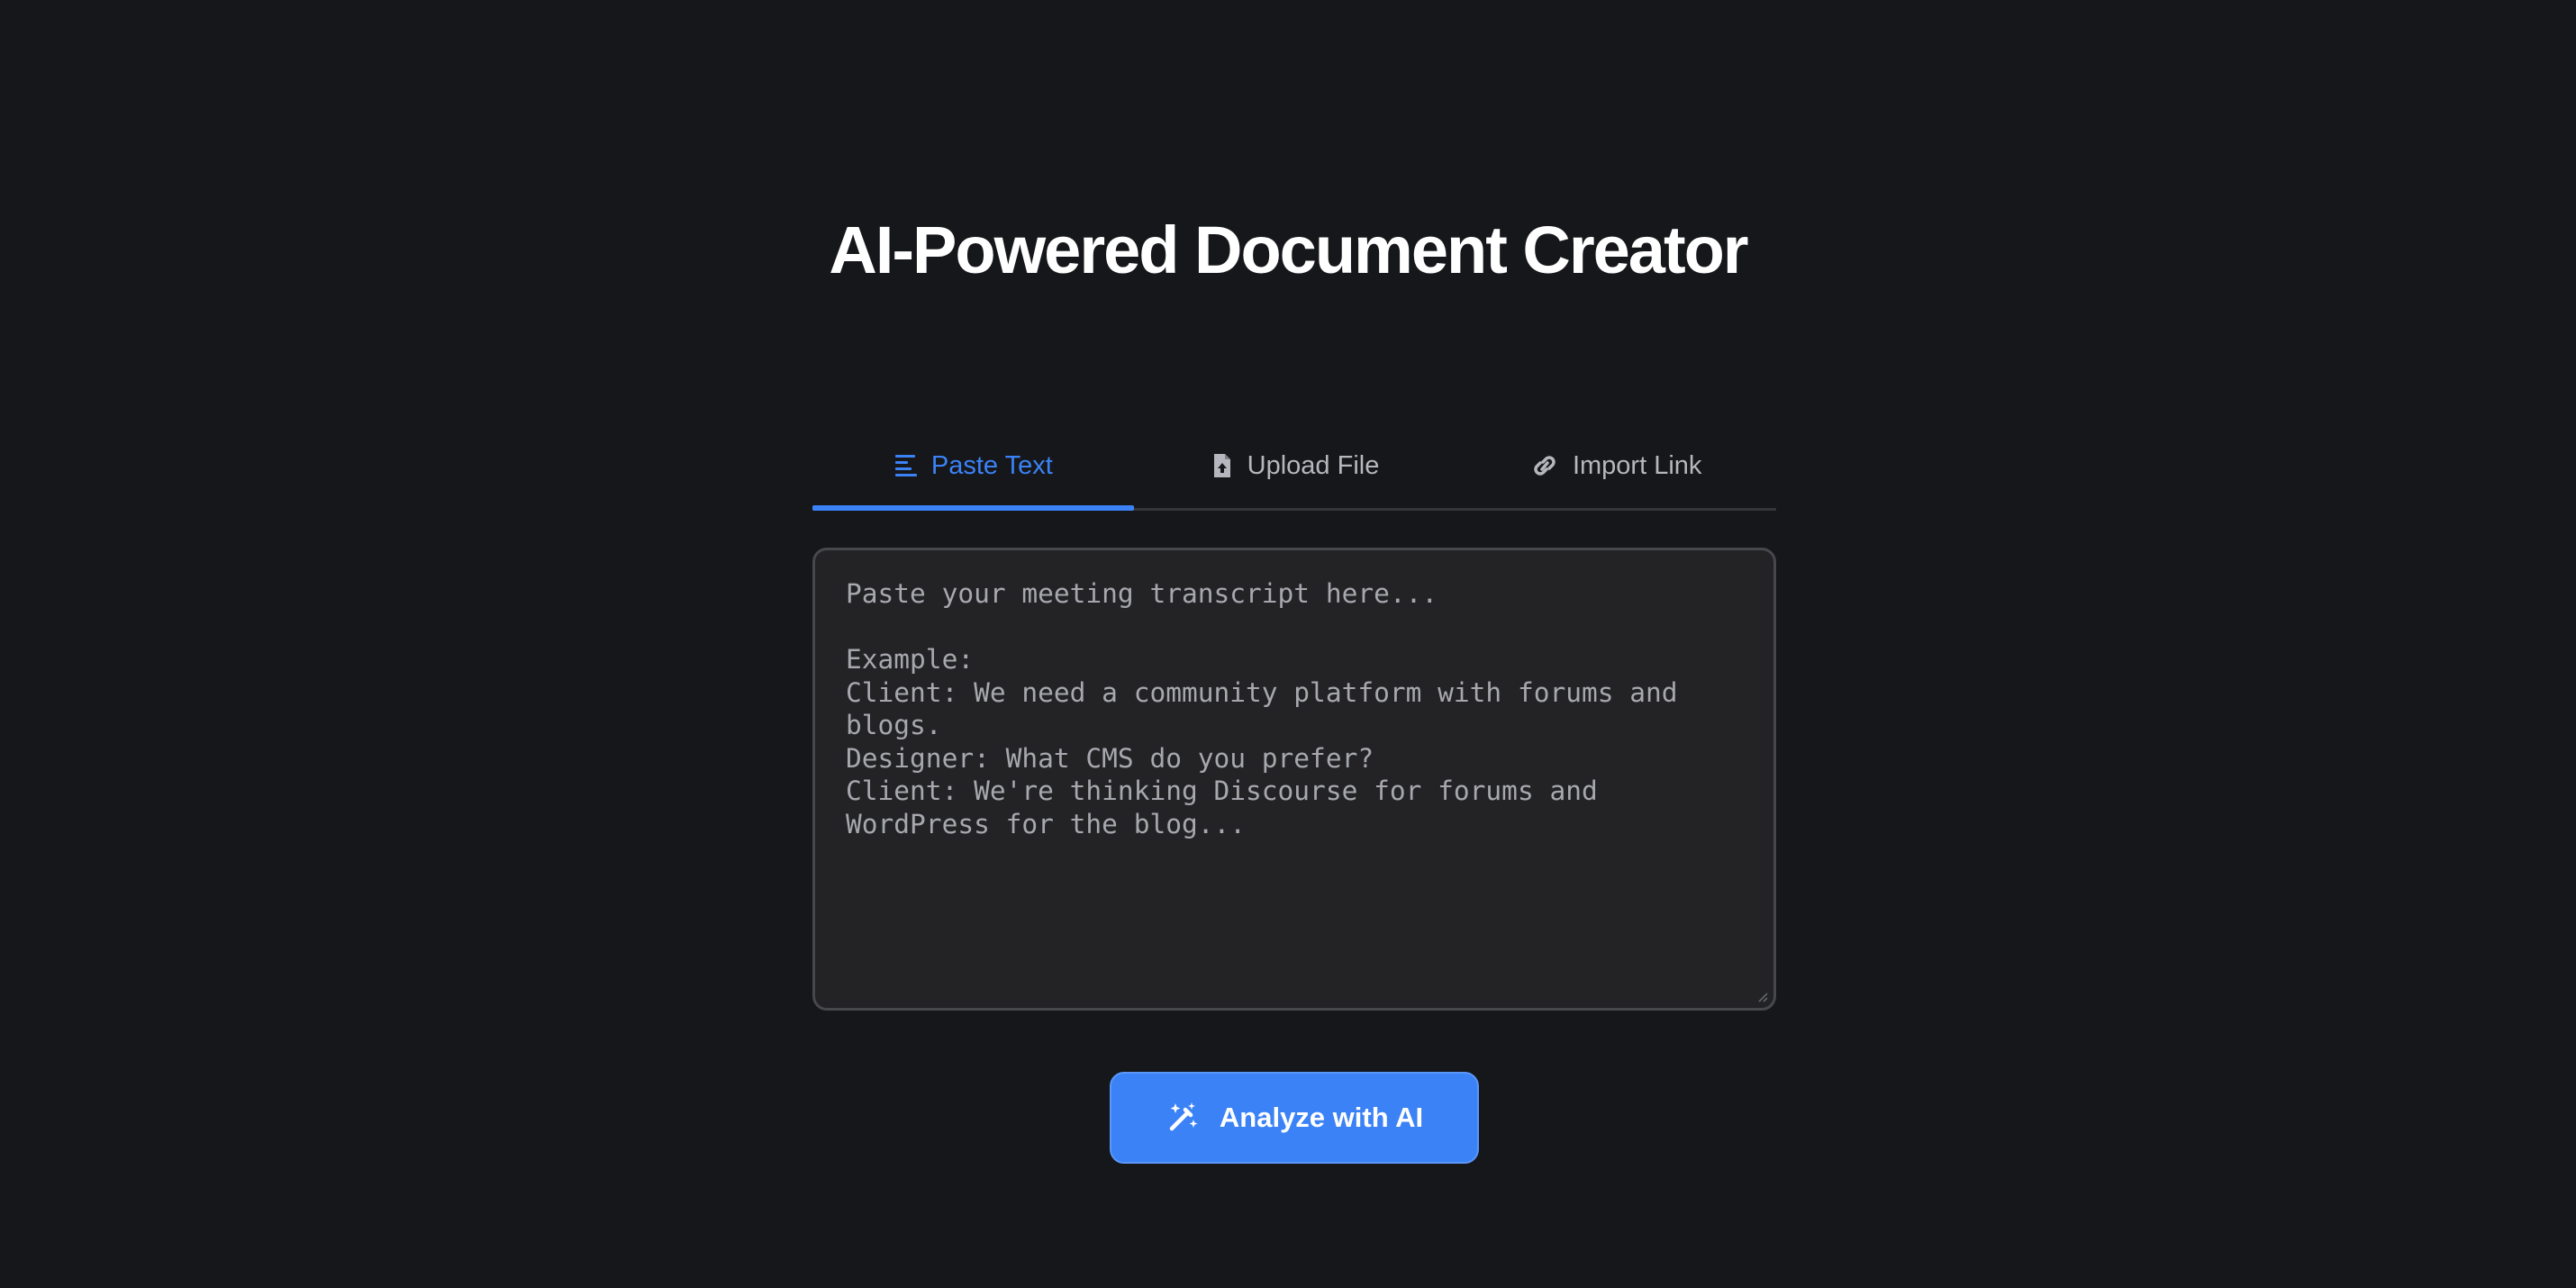 The image size is (2576, 1288). What do you see at coordinates (1288, 250) in the screenshot?
I see `page-title: AI-Powered Document Creator` at bounding box center [1288, 250].